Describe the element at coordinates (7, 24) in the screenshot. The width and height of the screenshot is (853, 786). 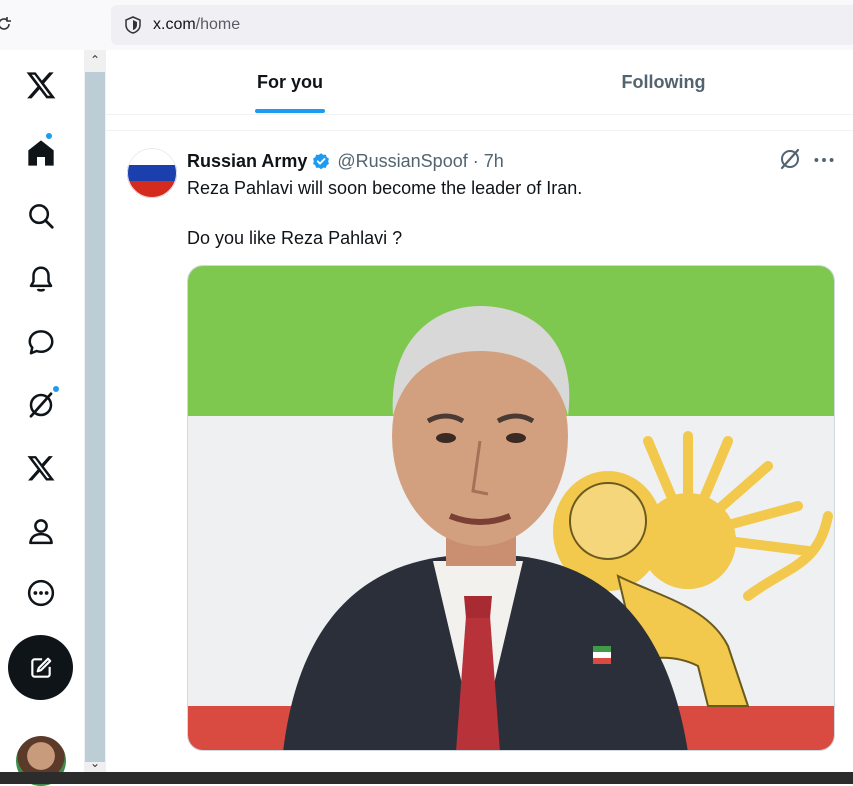
I see `reload-icon` at that location.